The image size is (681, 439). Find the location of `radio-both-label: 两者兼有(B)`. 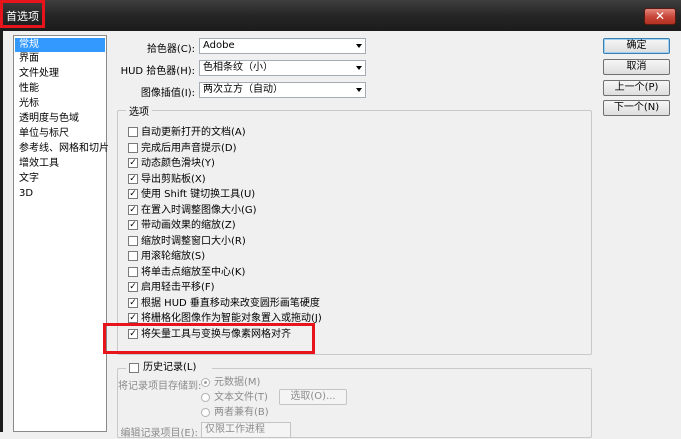

radio-both-label: 两者兼有(B) is located at coordinates (241, 412).